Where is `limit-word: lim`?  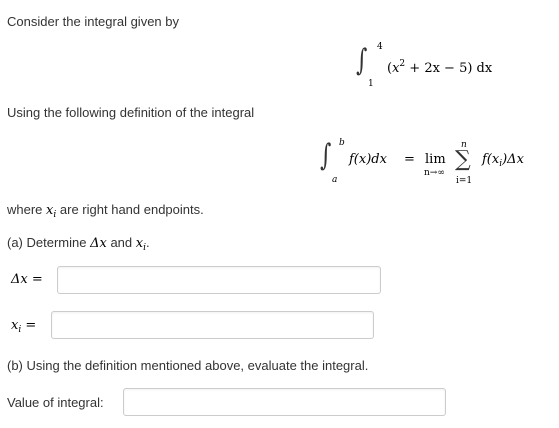 limit-word: lim is located at coordinates (435, 159).